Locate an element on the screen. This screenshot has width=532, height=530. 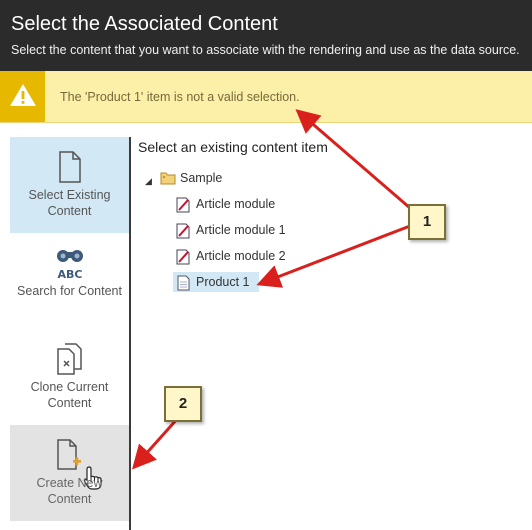
arrow-to-warning is located at coordinates (353, 159).